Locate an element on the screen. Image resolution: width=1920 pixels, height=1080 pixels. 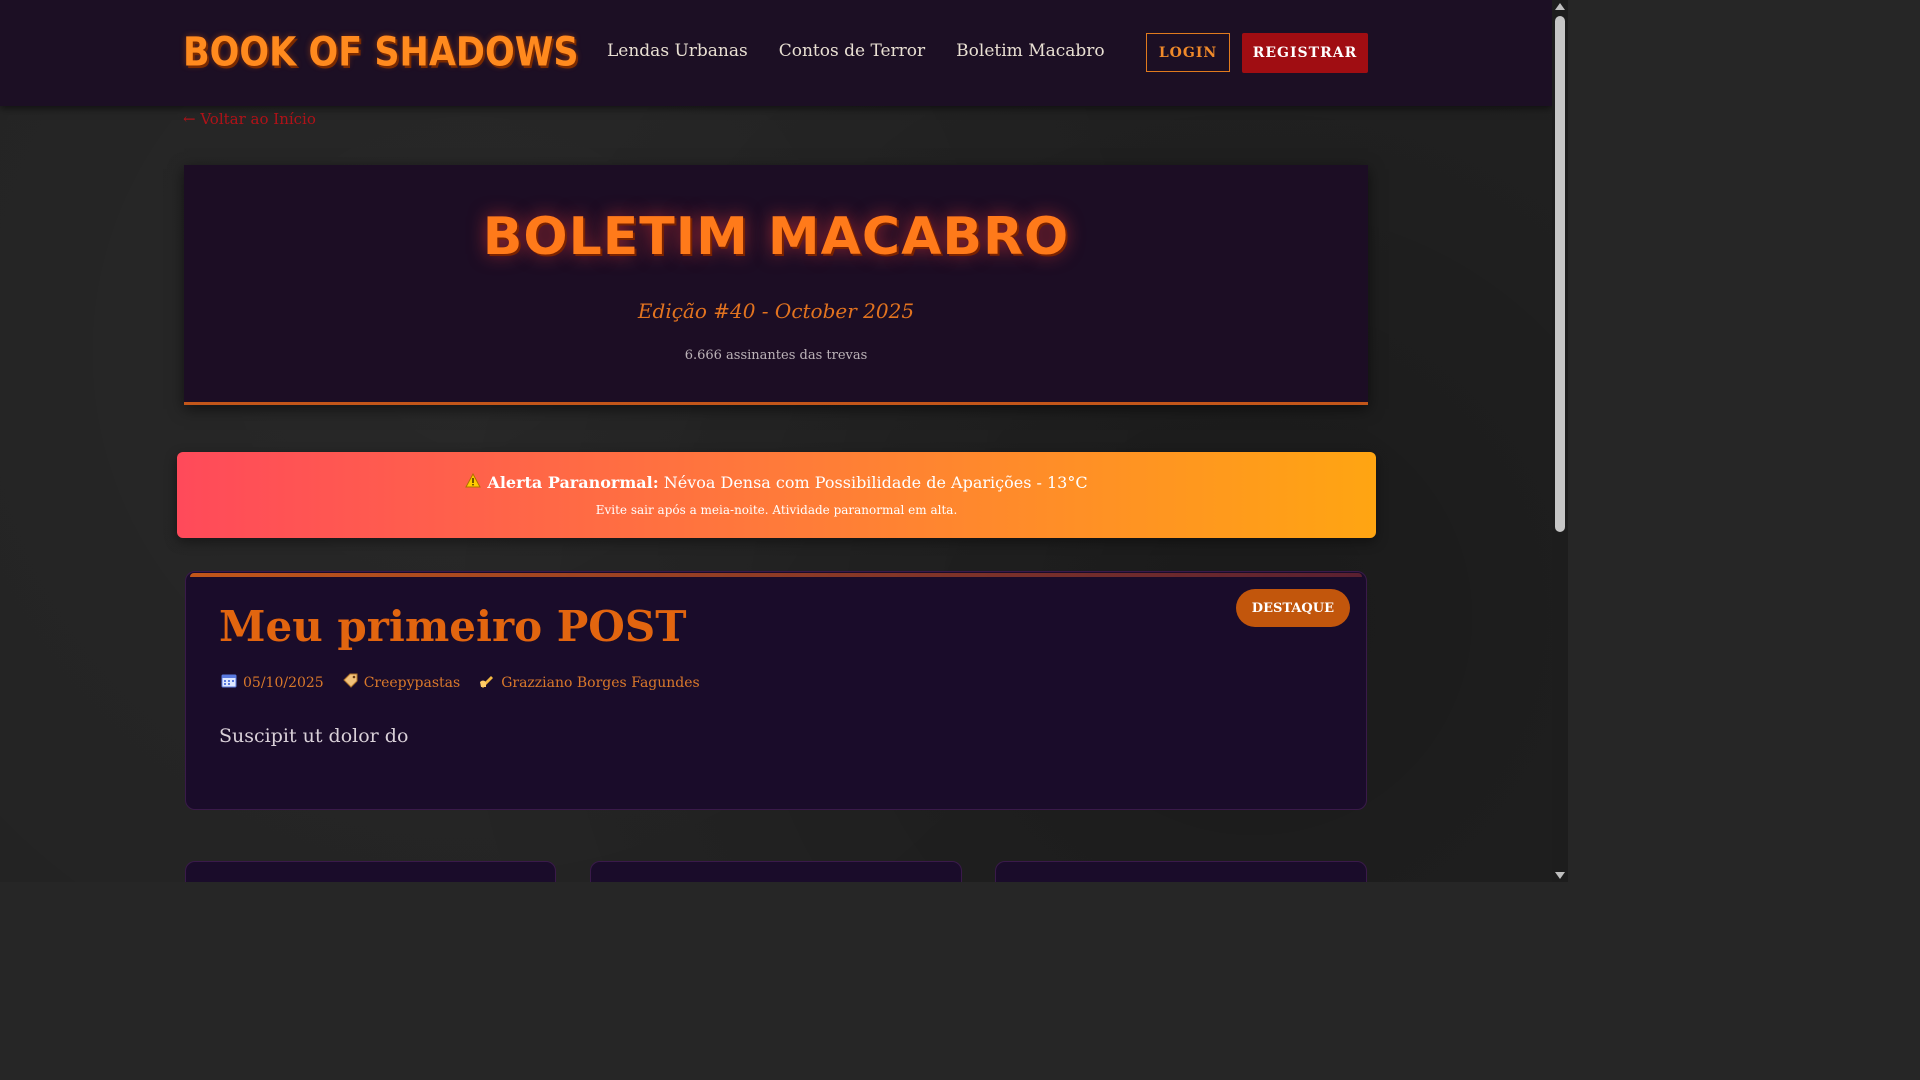
scrollbar-thumb is located at coordinates (1560, 274).